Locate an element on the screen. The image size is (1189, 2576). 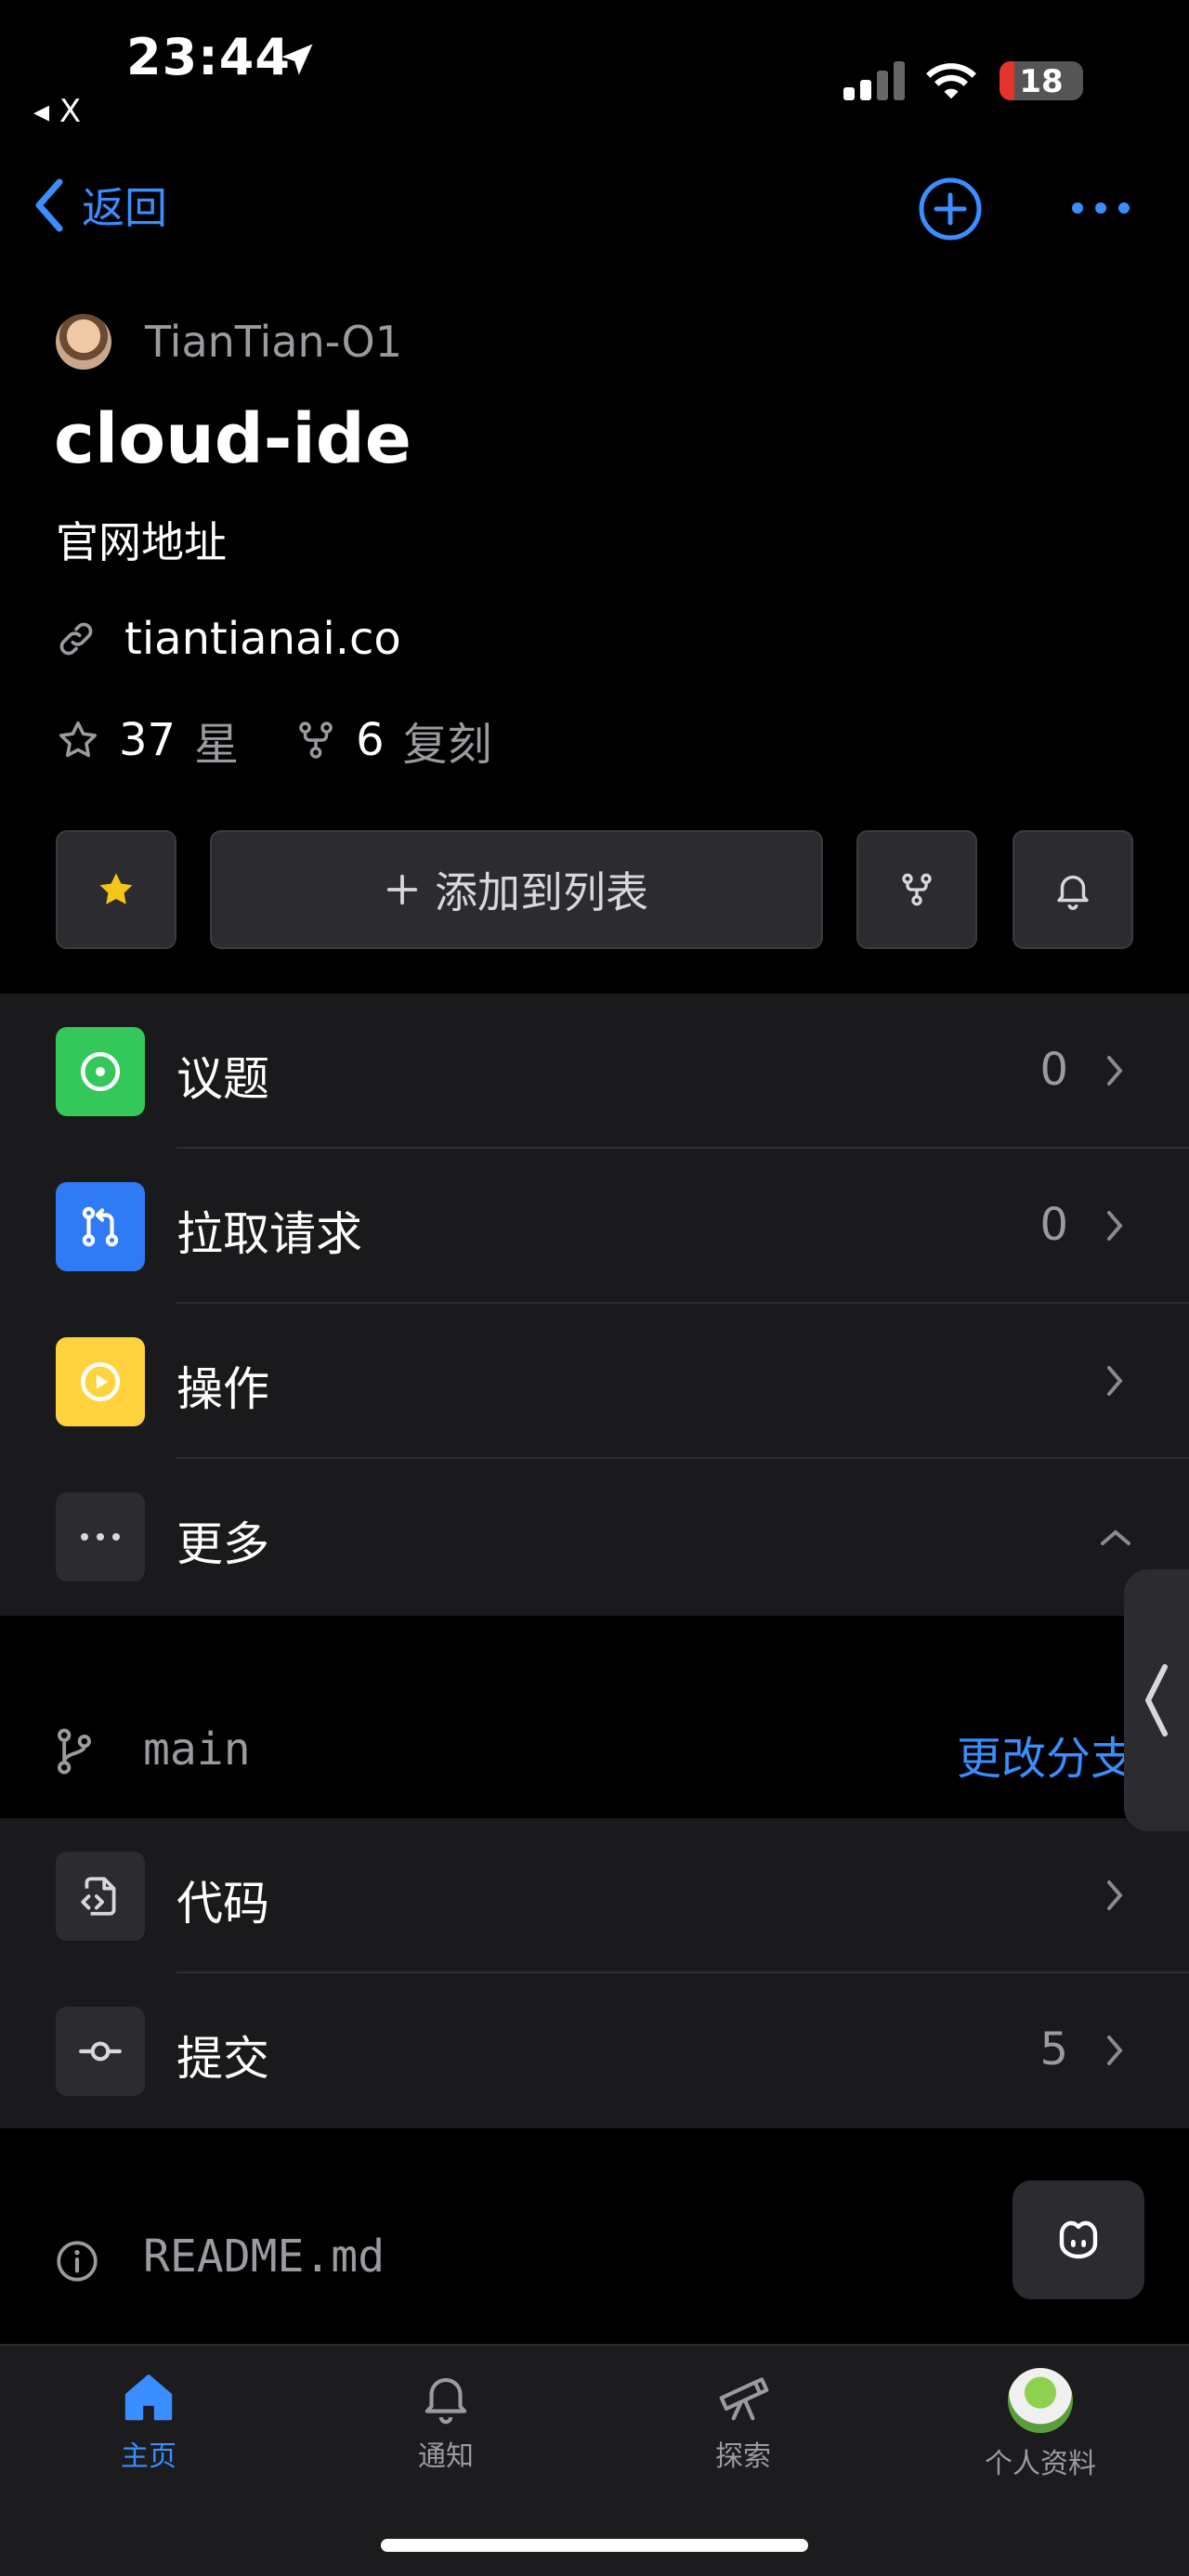
menu-item-pull-requests: 拉取请求 0 is located at coordinates (594, 1226).